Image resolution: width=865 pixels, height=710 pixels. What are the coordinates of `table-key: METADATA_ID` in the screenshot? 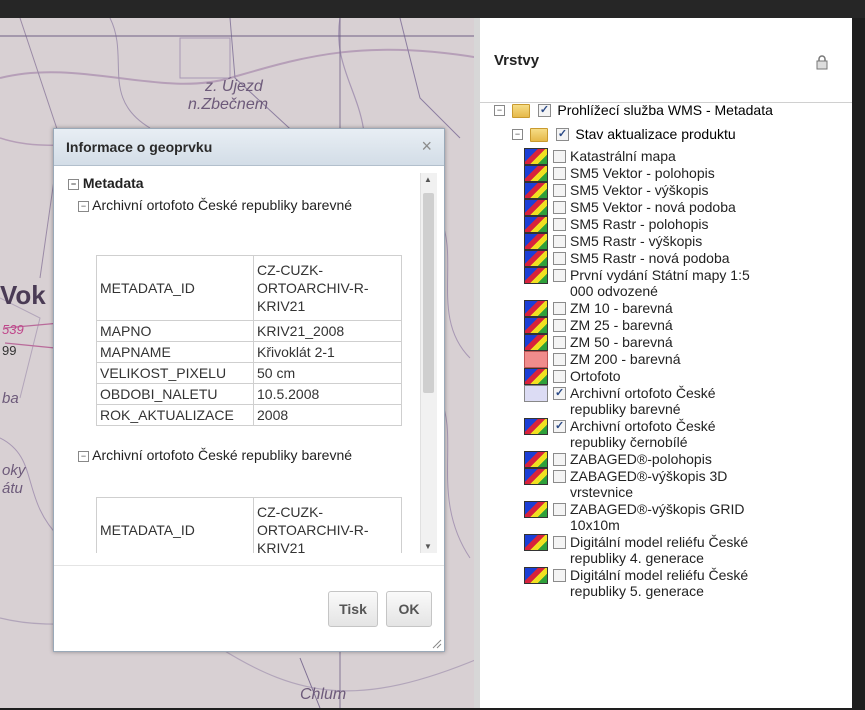 It's located at (175, 525).